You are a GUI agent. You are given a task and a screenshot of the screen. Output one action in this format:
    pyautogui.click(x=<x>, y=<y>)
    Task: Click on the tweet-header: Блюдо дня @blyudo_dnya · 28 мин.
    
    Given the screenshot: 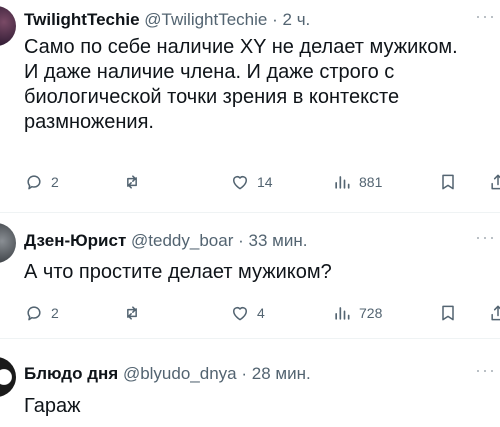 What is the action you would take?
    pyautogui.click(x=167, y=374)
    